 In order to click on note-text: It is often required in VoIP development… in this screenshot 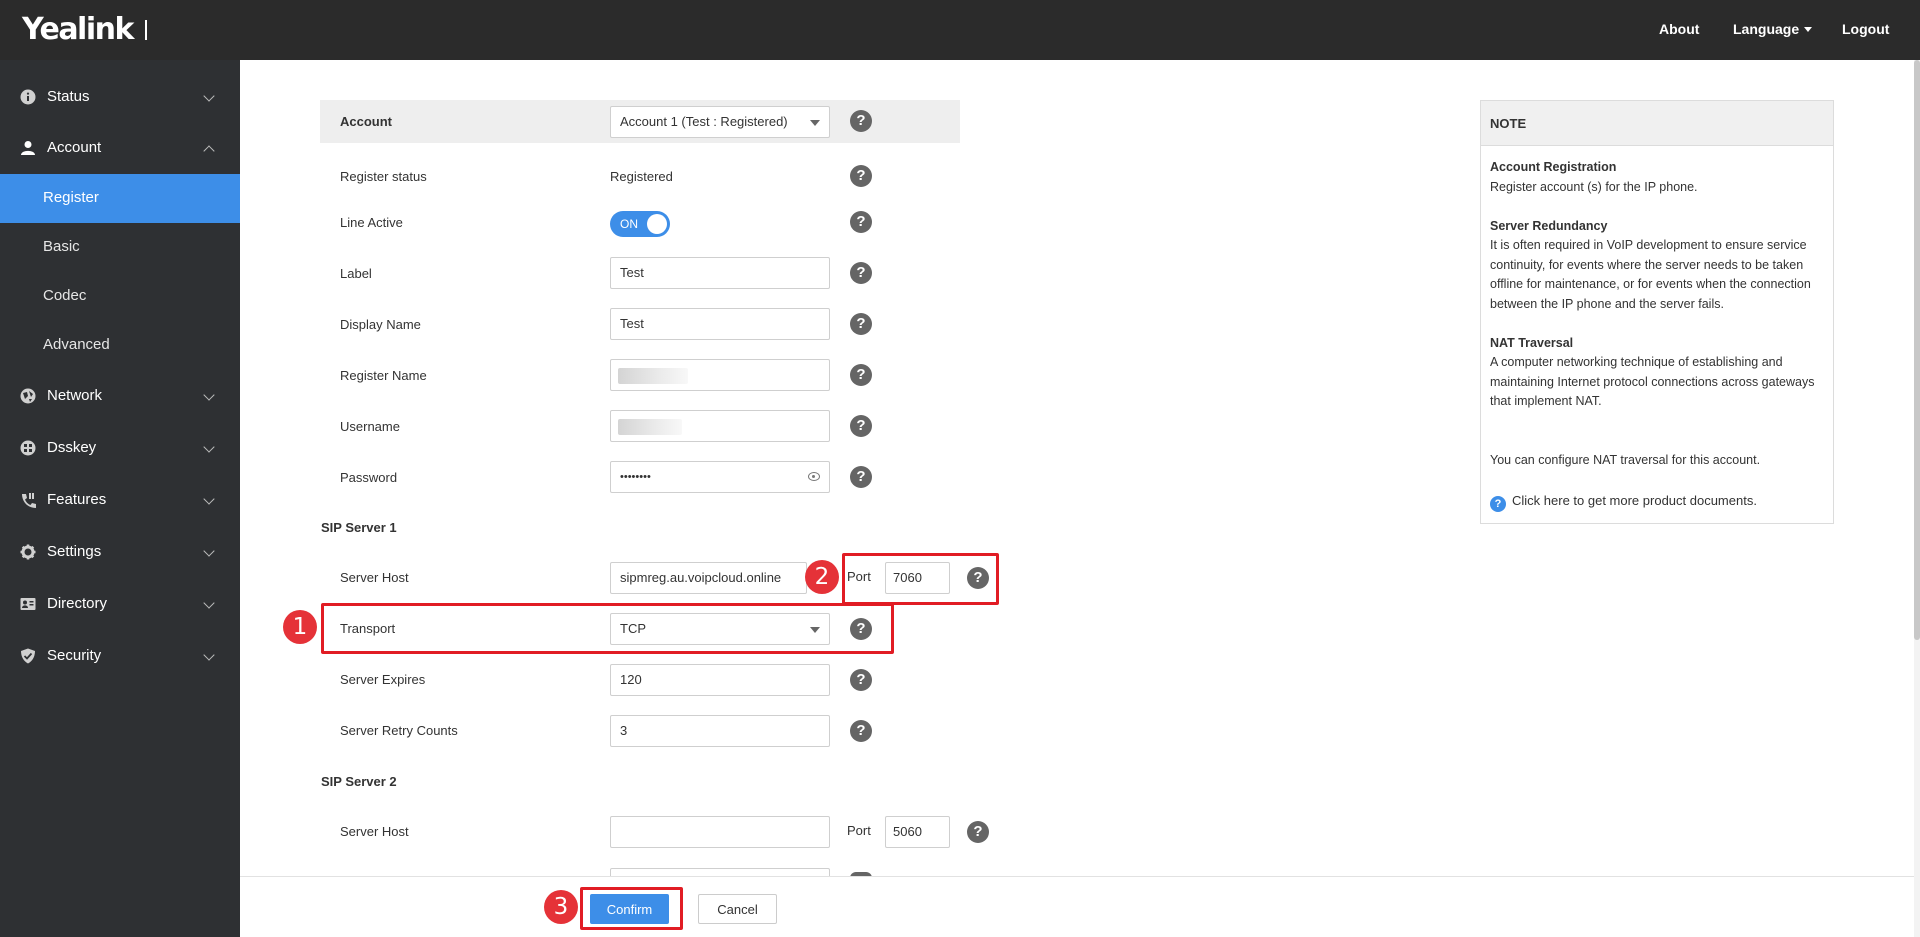, I will do `click(1650, 274)`.